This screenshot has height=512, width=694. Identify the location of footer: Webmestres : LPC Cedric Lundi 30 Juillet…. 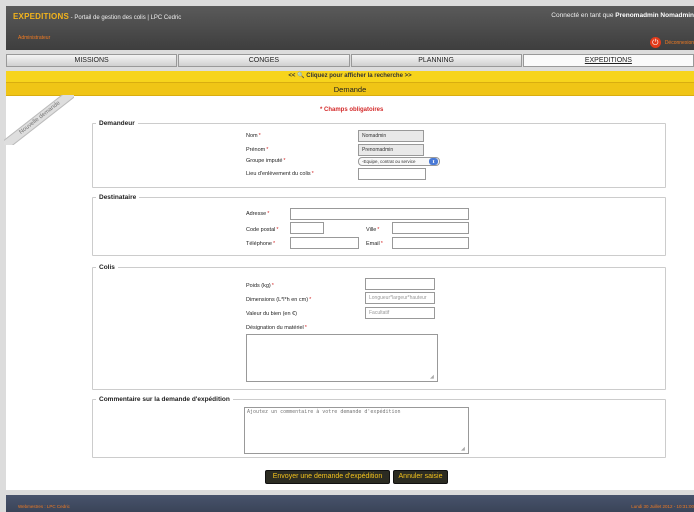
(350, 503).